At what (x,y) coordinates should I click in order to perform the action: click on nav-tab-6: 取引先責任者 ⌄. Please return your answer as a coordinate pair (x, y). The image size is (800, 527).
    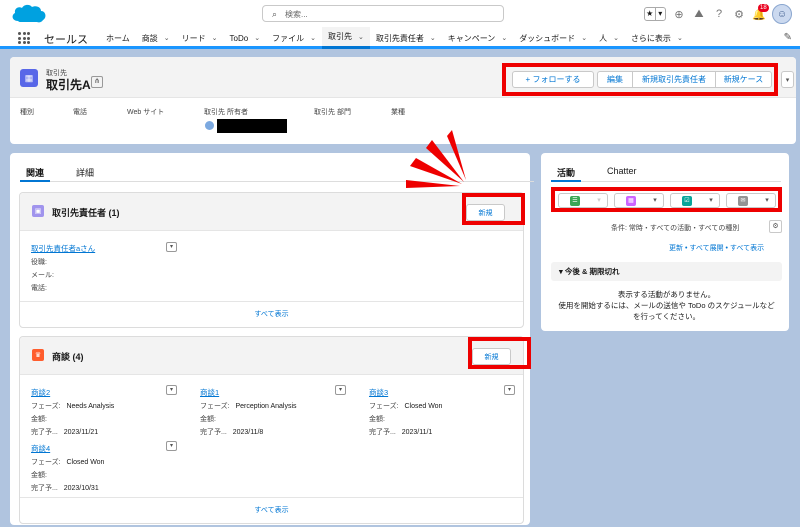
    Looking at the image, I should click on (406, 38).